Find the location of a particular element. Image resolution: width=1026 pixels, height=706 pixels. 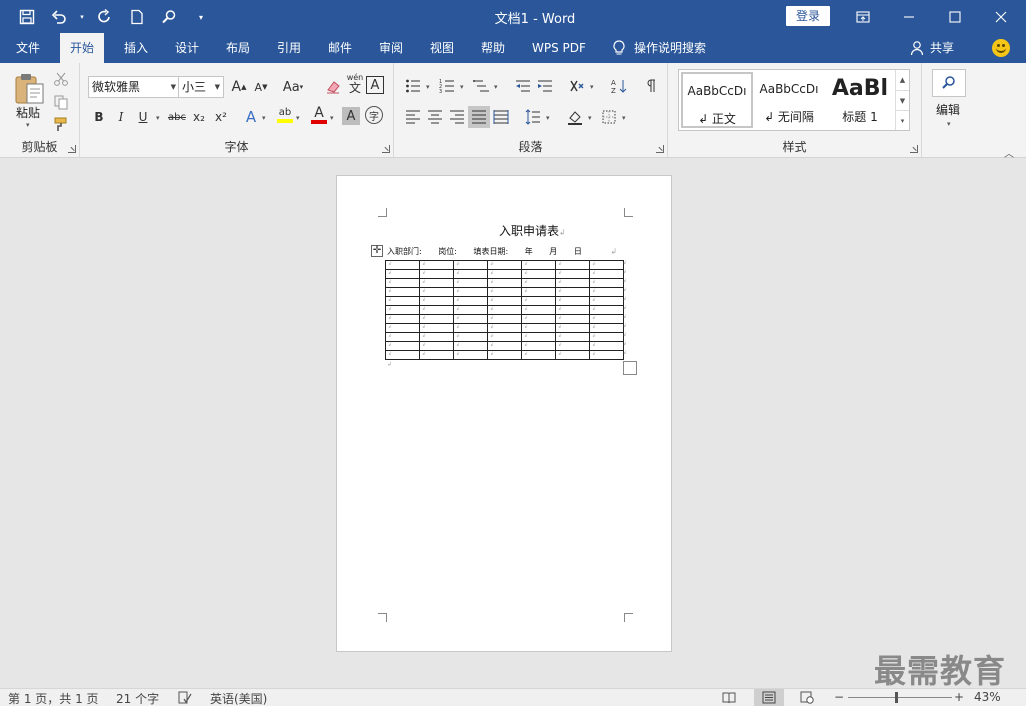

font-color-button: A is located at coordinates (319, 115).